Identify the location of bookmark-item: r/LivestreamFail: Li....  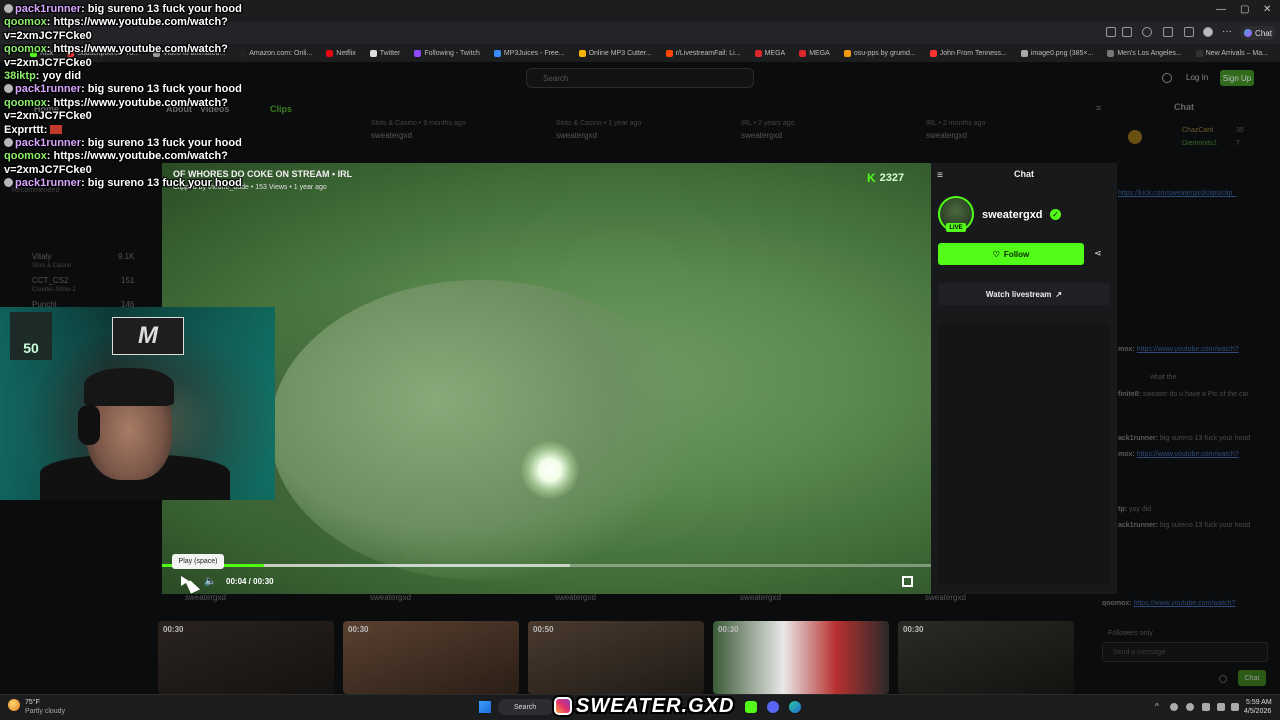
(703, 53).